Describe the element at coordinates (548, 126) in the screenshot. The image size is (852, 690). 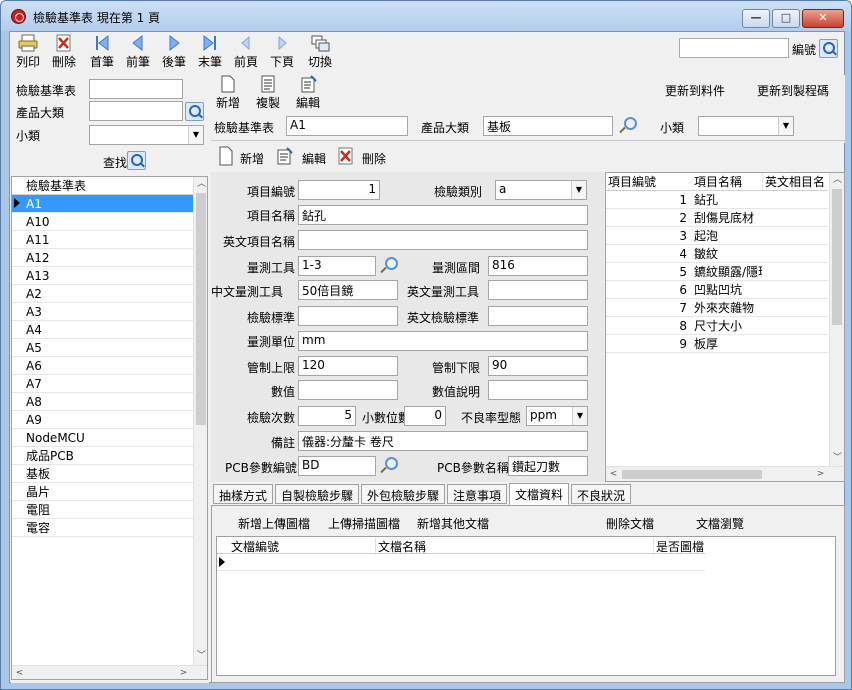
I see `master-category-input: 基板` at that location.